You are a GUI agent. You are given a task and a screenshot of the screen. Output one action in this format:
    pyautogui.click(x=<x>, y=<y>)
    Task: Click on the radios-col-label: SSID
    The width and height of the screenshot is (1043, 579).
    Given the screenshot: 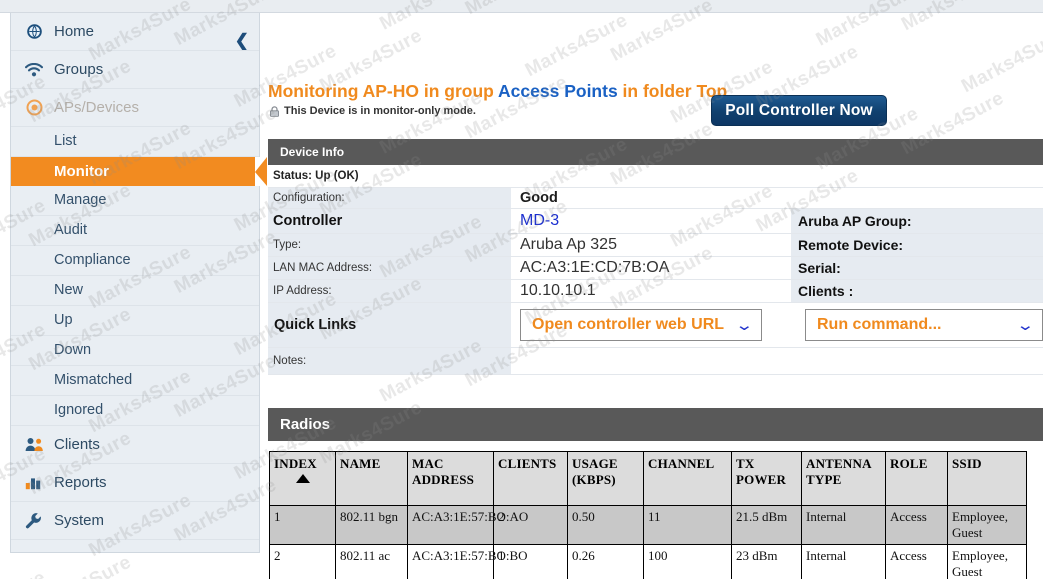 What is the action you would take?
    pyautogui.click(x=967, y=463)
    